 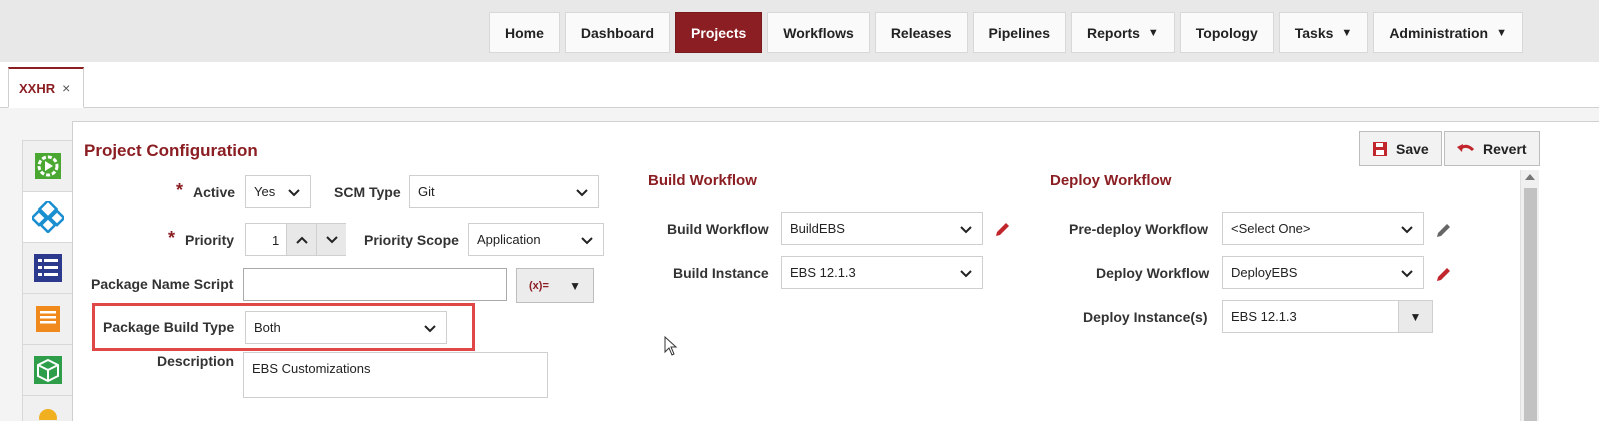 What do you see at coordinates (1323, 32) in the screenshot?
I see `nav-tasks: Tasks ▼` at bounding box center [1323, 32].